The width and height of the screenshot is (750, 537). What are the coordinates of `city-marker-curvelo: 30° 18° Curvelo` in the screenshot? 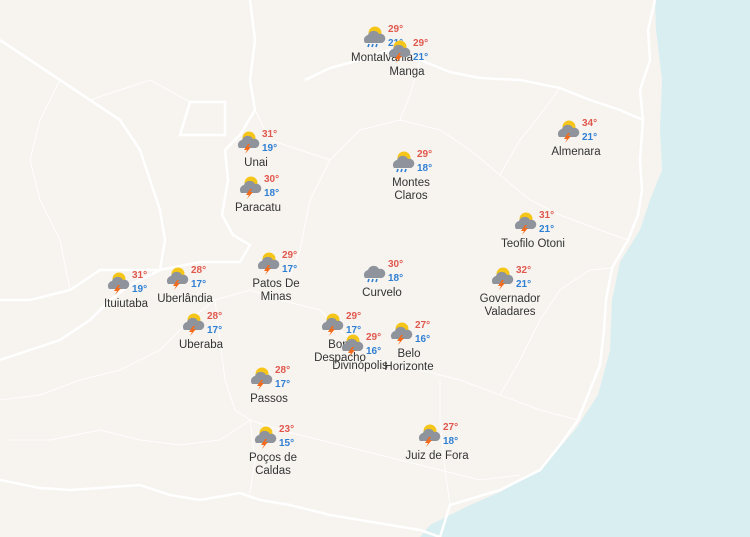 It's located at (382, 279).